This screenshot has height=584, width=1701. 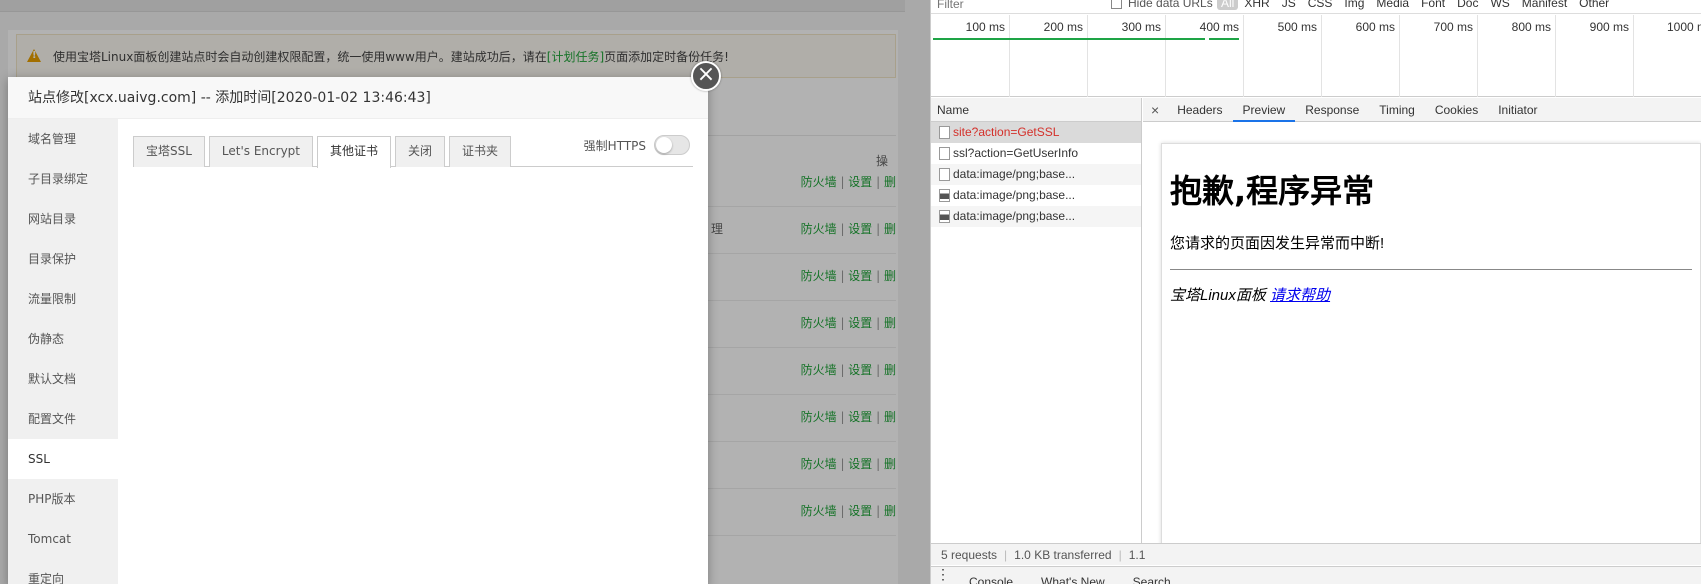 What do you see at coordinates (63, 139) in the screenshot?
I see `sidebar-item: 域名管理` at bounding box center [63, 139].